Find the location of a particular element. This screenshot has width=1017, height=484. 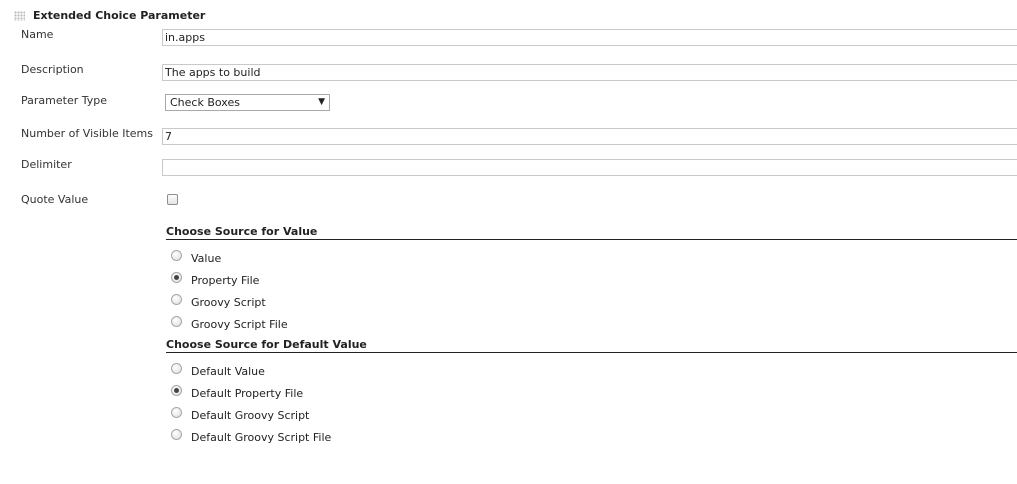

radio-default-property-file-label: Default Property File is located at coordinates (247, 393).